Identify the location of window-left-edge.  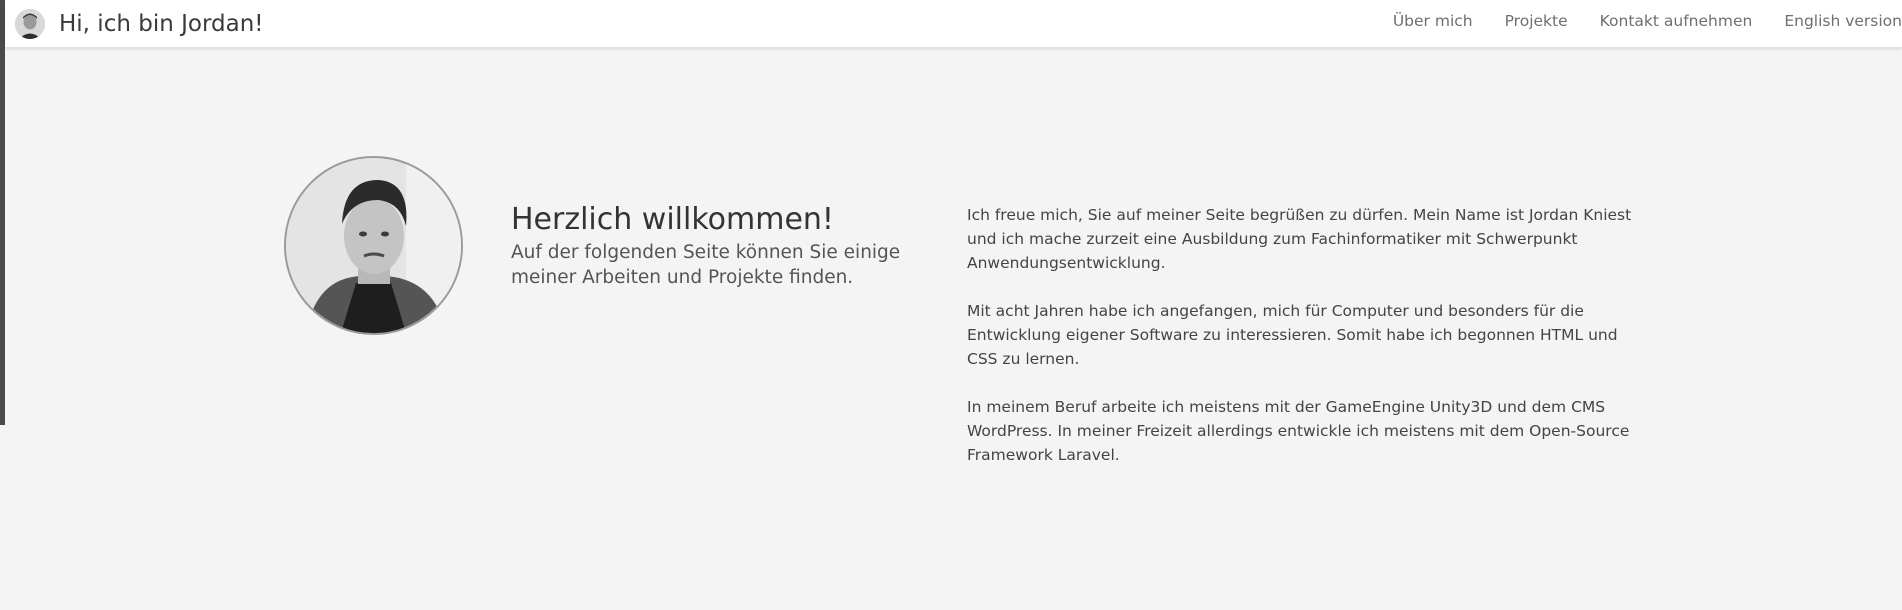
(2, 212).